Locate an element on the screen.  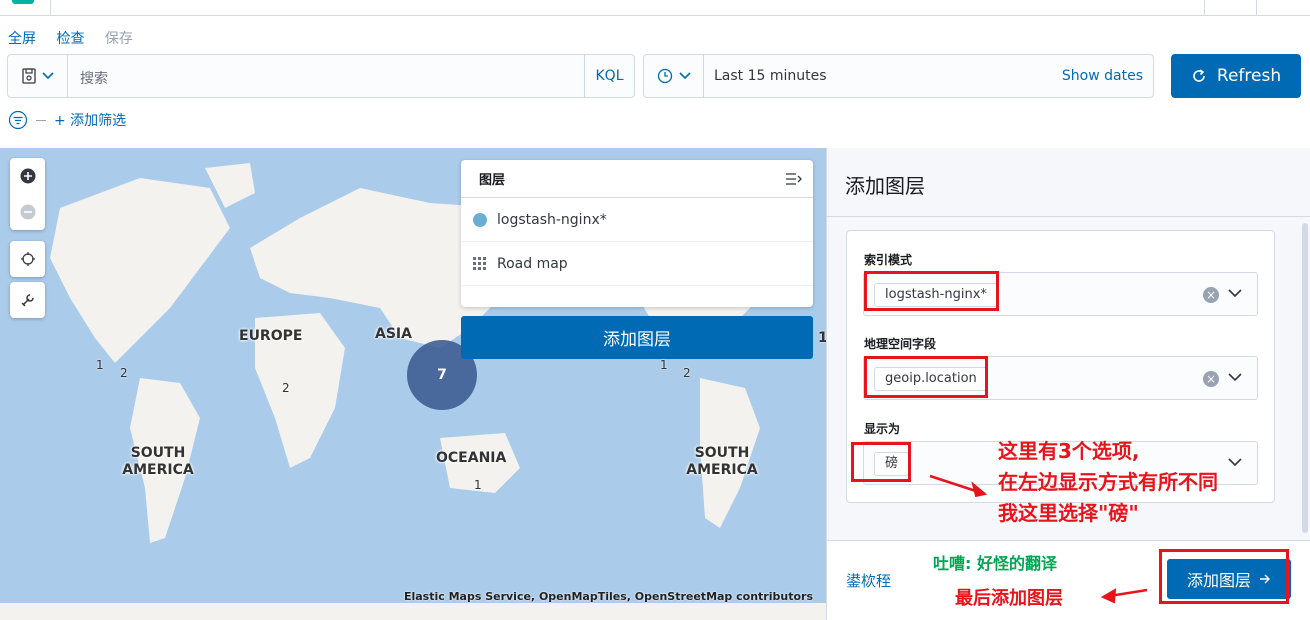
annotation-line: 这里有3个选项, is located at coordinates (1069, 451).